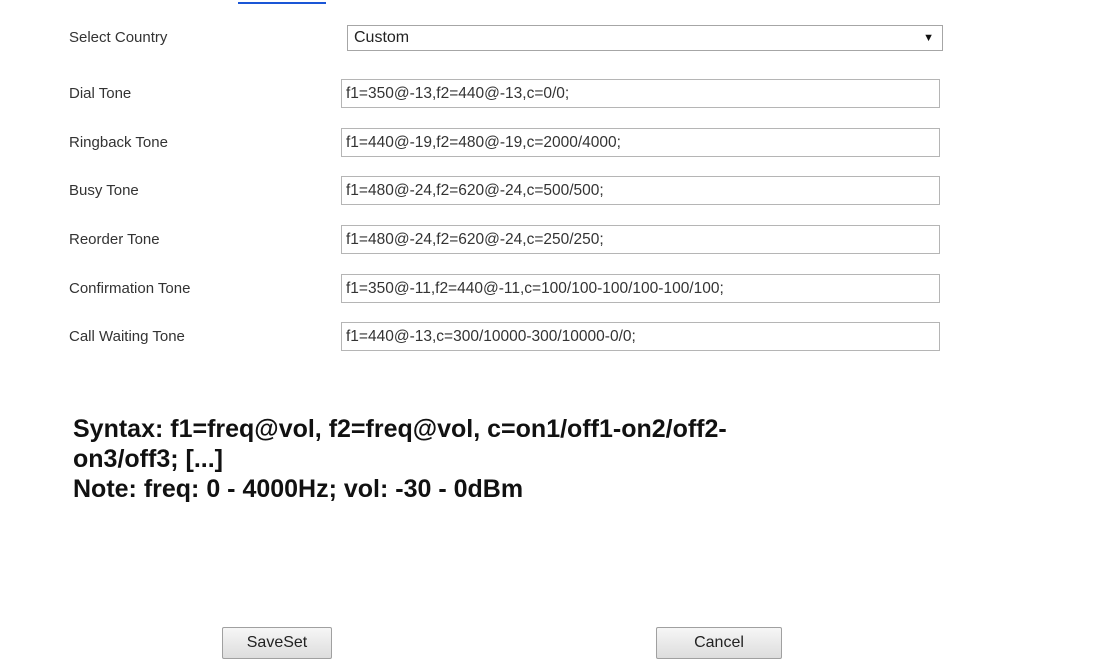  Describe the element at coordinates (382, 37) in the screenshot. I see `country-select-value: Custom` at that location.